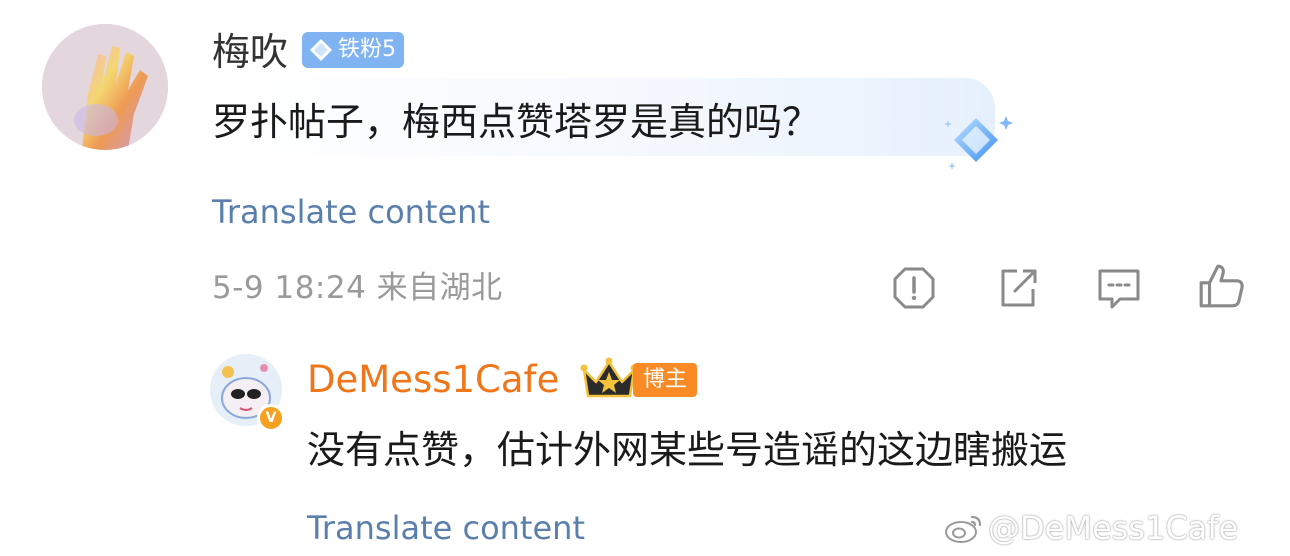 This screenshot has height=556, width=1290. Describe the element at coordinates (914, 288) in the screenshot. I see `report-icon` at that location.